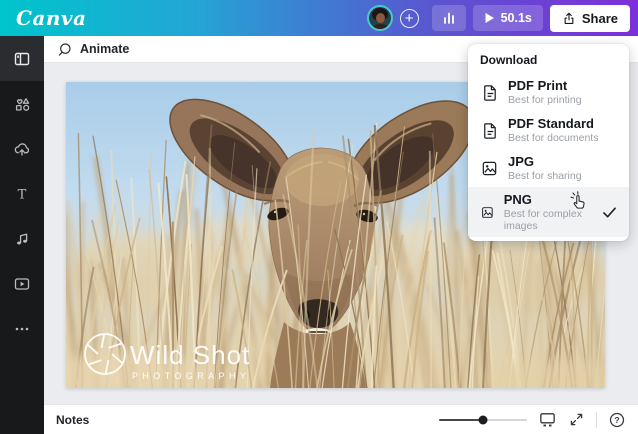  I want to click on watermark-name: Wild Shot, so click(190, 355).